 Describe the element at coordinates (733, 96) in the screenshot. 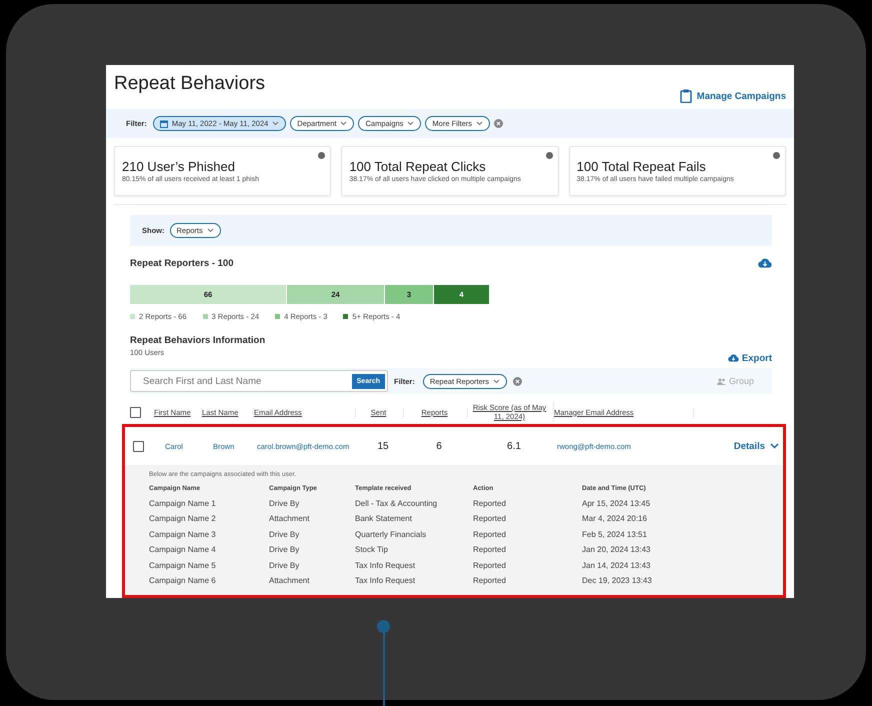

I see `manage-campaigns-link: Manage Campaigns` at that location.